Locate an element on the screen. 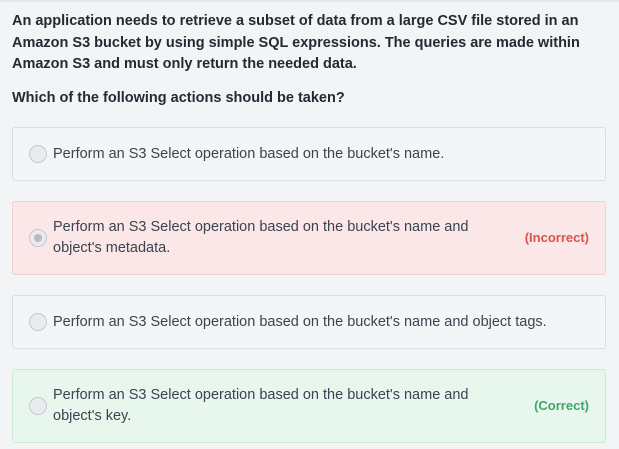 Image resolution: width=619 pixels, height=449 pixels. radio-button-selected is located at coordinates (38, 238).